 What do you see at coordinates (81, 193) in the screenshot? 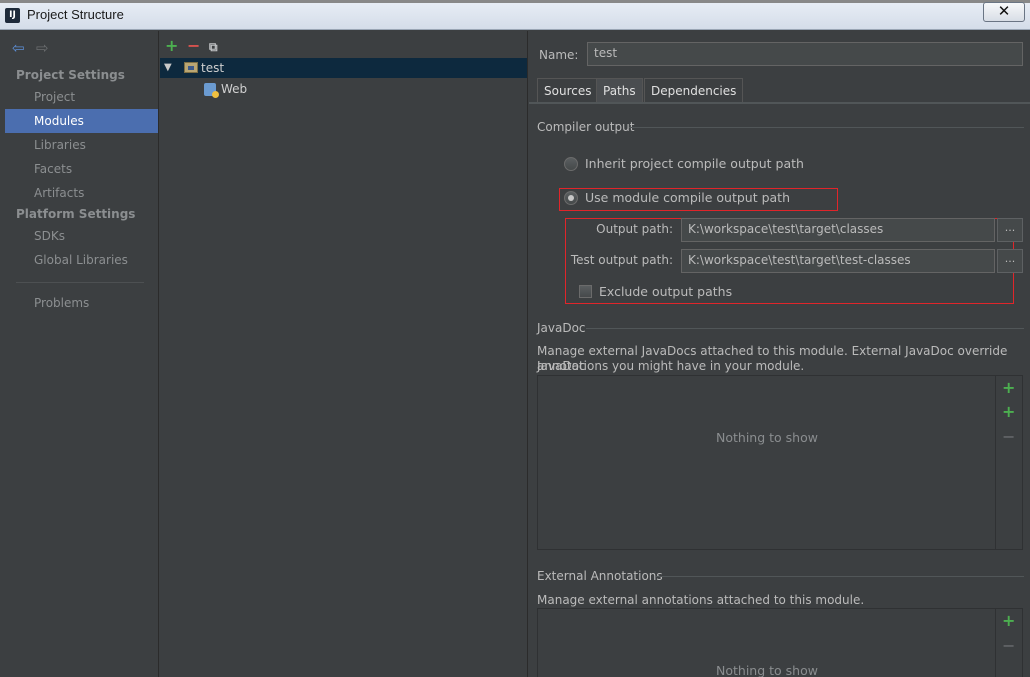
I see `sidebar-item-artifacts: Artifacts` at bounding box center [81, 193].